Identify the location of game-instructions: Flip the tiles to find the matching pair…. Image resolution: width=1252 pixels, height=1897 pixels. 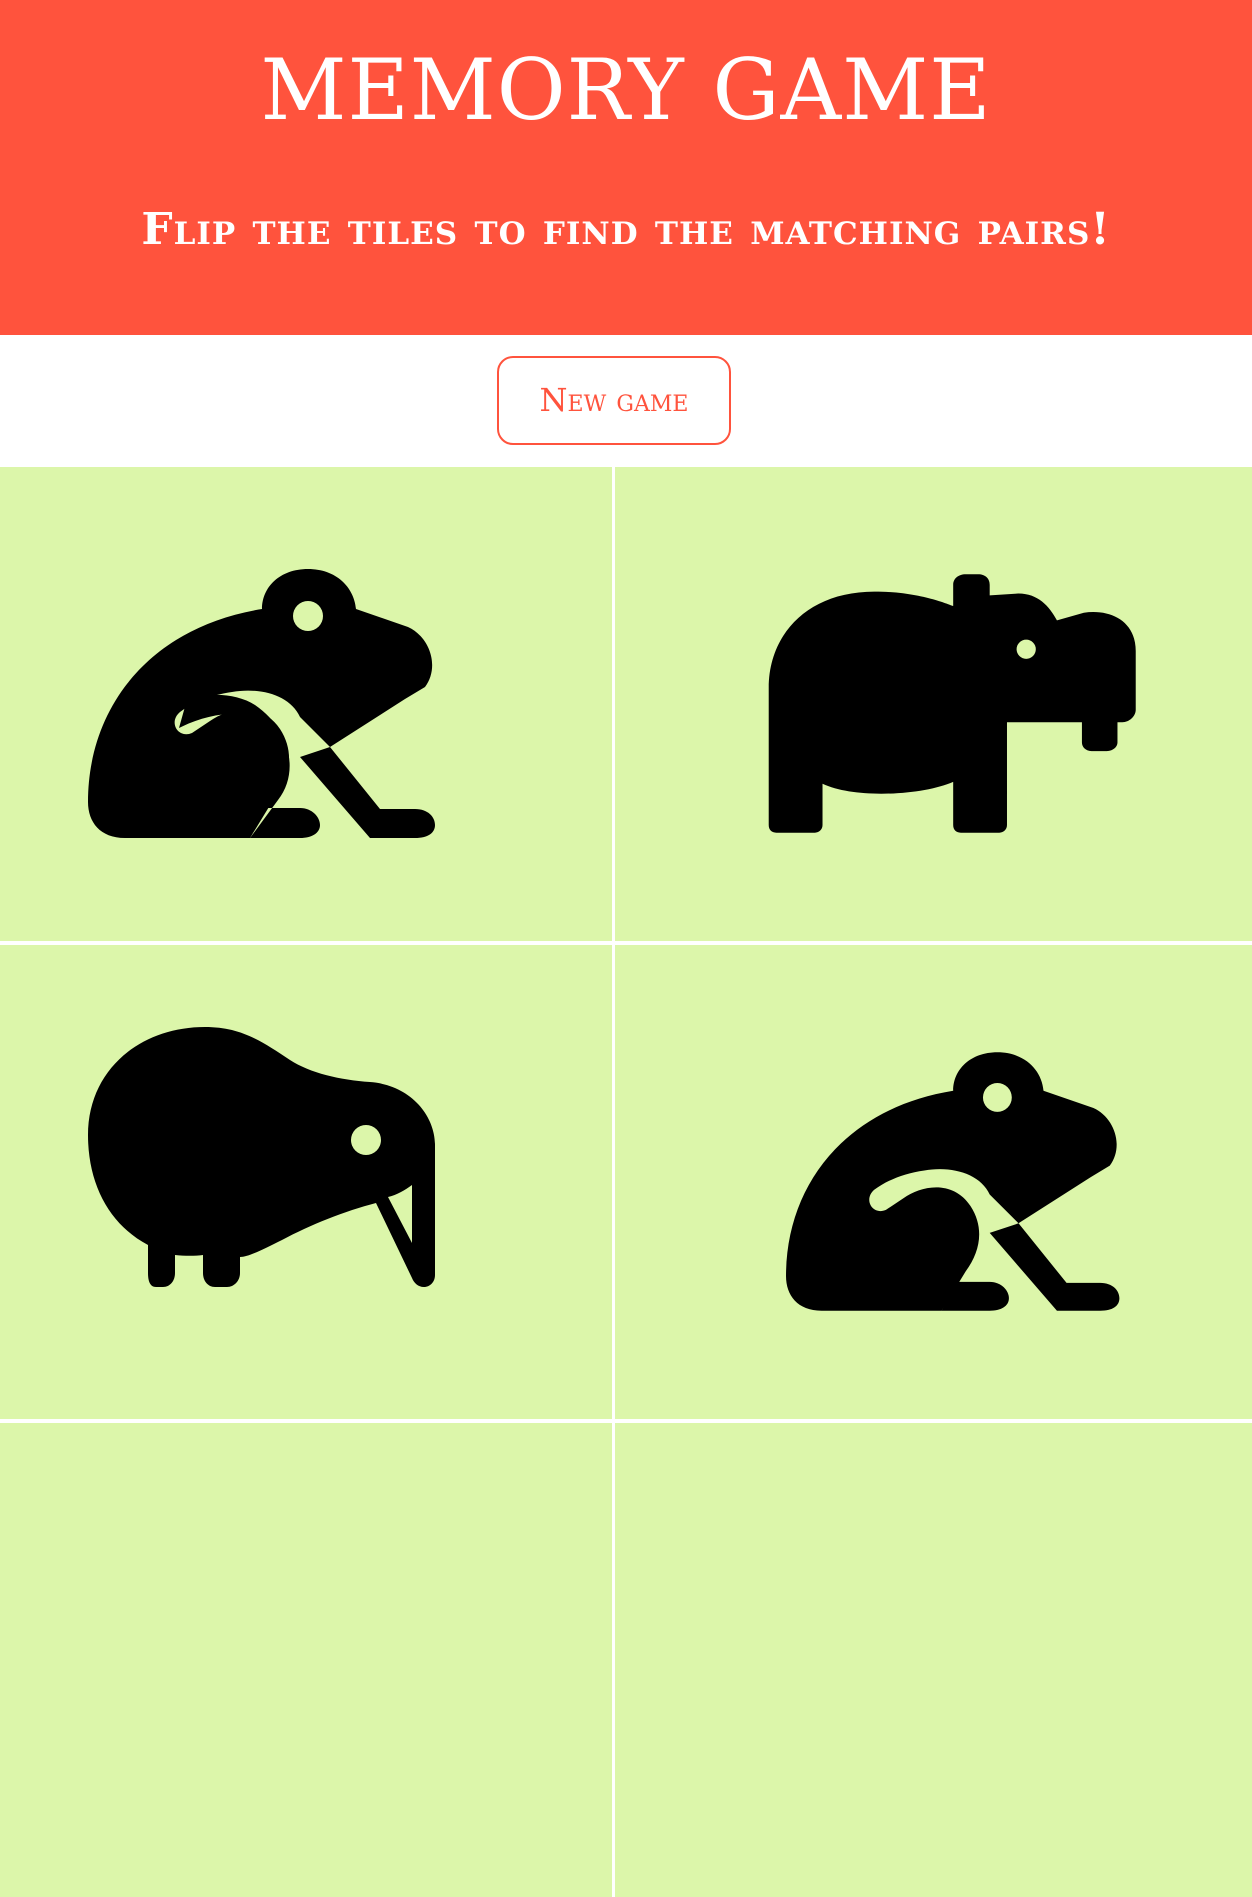
(626, 229).